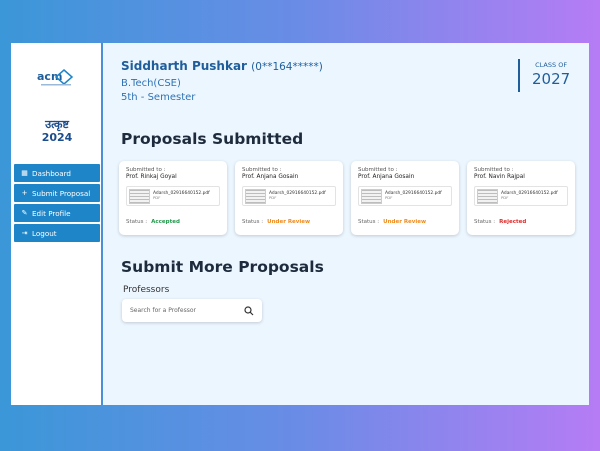 The height and width of the screenshot is (451, 600). Describe the element at coordinates (24, 233) in the screenshot. I see `logout-icon: ⇥` at that location.